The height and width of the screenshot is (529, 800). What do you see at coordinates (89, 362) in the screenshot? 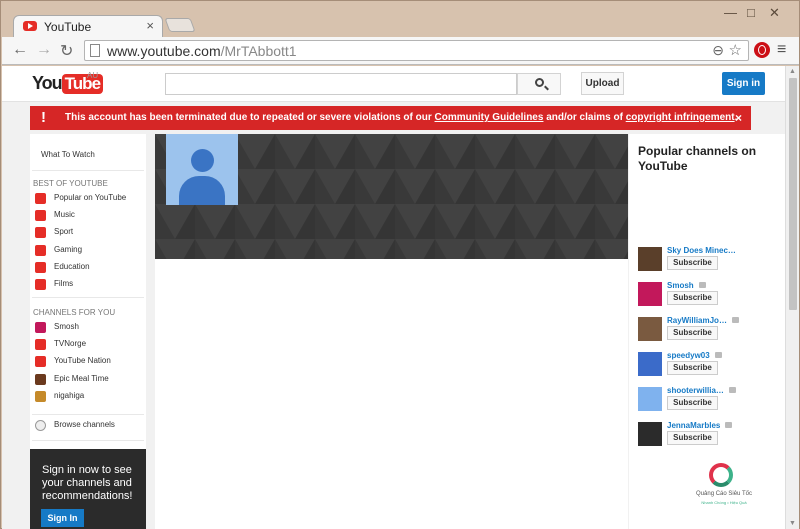
I see `sidebar-item-youtube-nation: YouTube Nation` at bounding box center [89, 362].